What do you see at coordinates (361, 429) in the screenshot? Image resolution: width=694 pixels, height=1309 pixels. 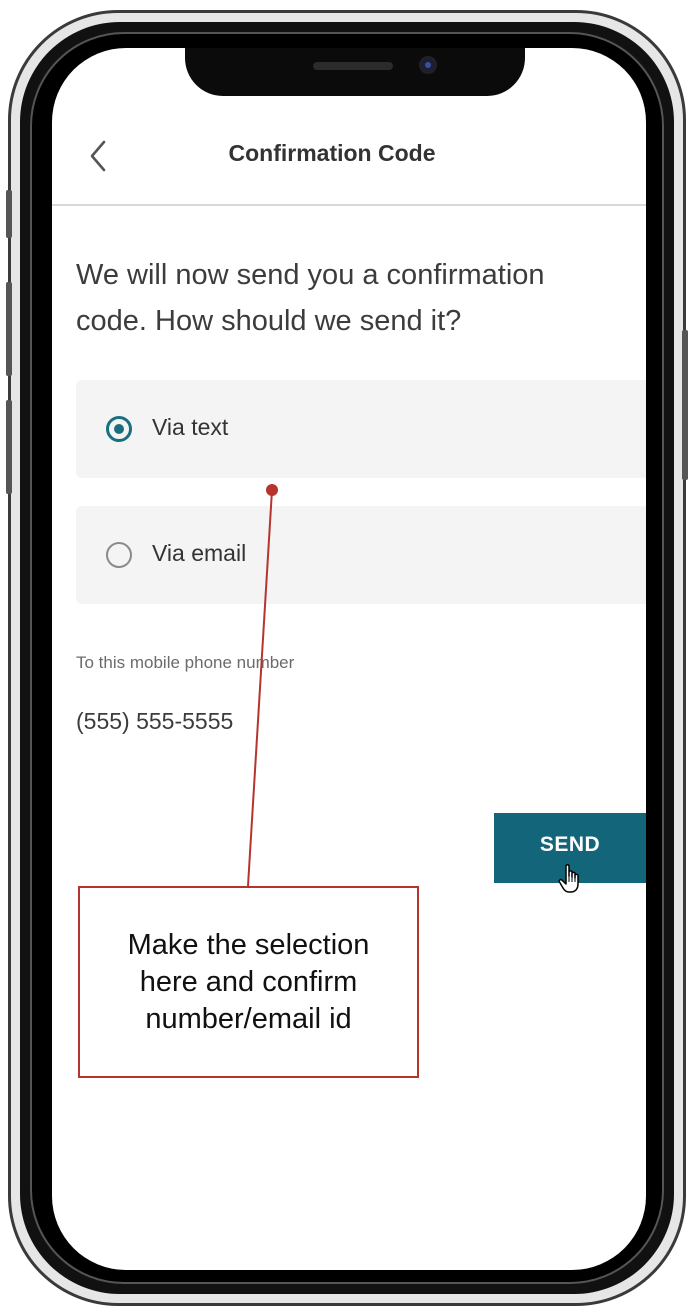 I see `option-via-text: Via text` at bounding box center [361, 429].